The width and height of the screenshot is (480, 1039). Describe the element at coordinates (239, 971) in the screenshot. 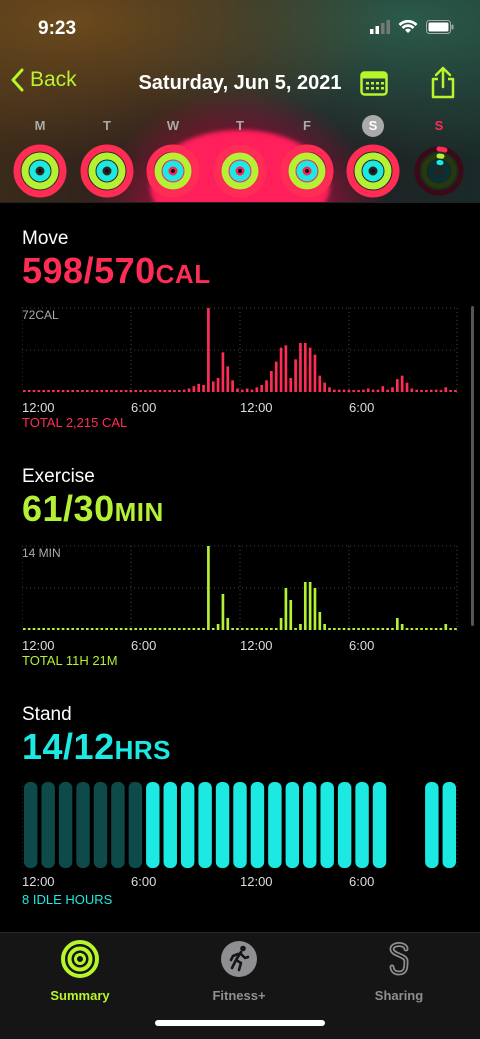

I see `tab-fitness-plus: Fitness+` at that location.